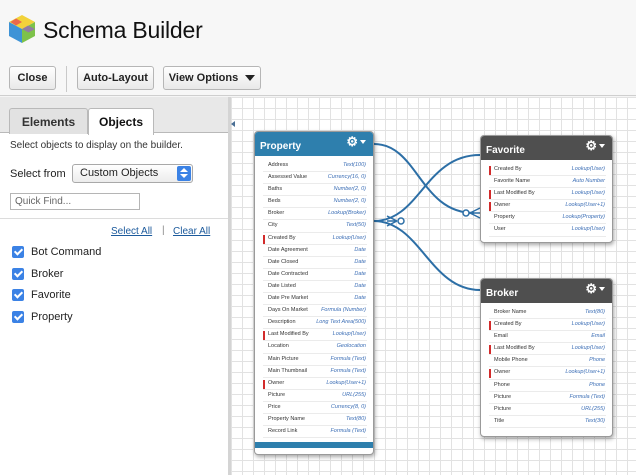  Describe the element at coordinates (315, 202) in the screenshot. I see `field-row: Beds Number(2, 0)` at that location.